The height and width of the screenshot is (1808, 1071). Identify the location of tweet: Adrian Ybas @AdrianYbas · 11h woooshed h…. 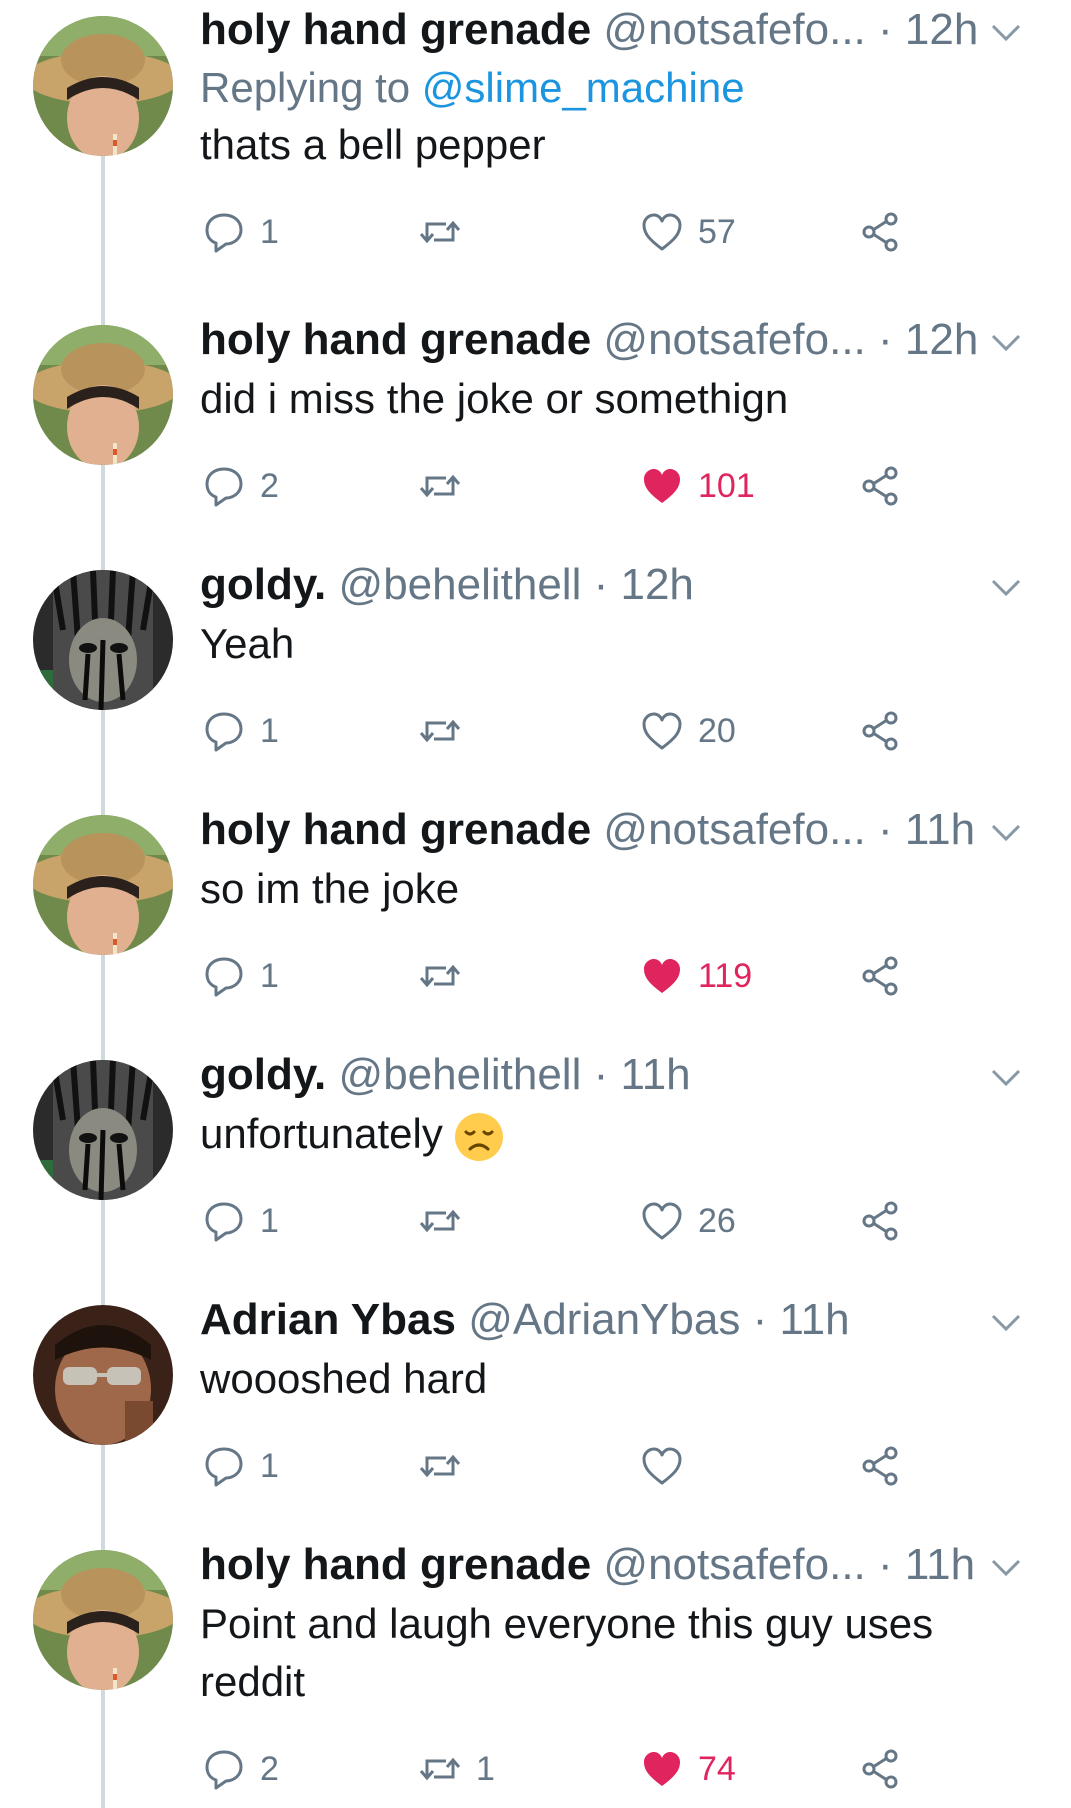
(535, 1412).